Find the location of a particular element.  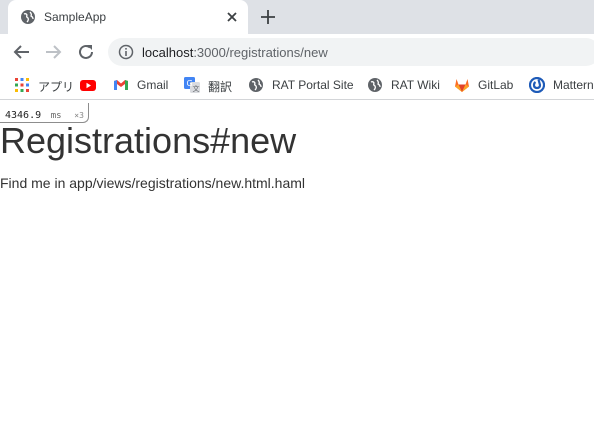

profiler-count: ×3 is located at coordinates (79, 115).